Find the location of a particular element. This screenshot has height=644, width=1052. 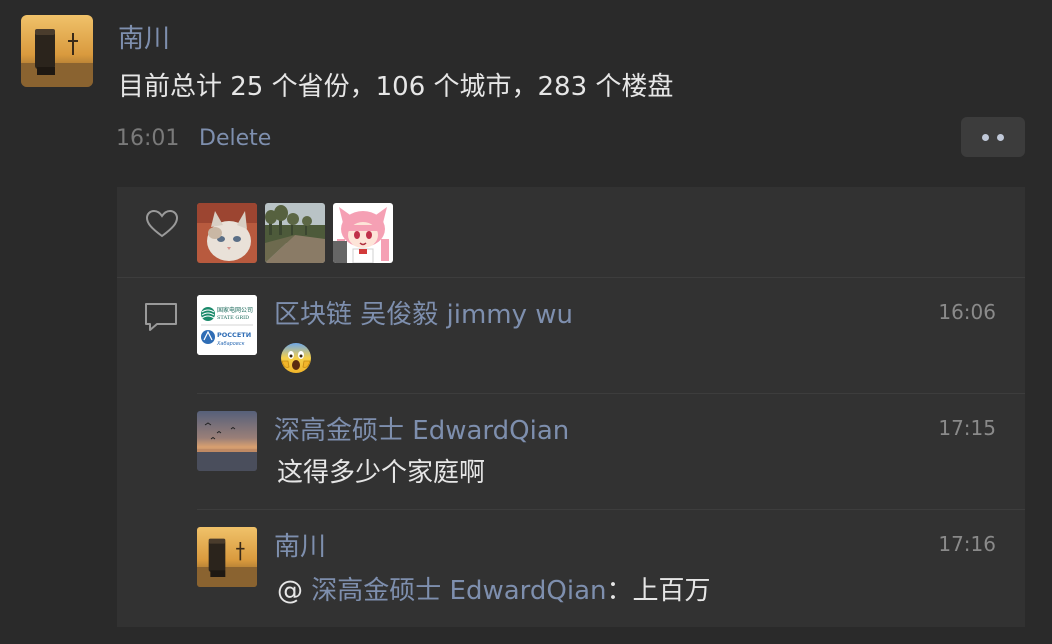

road-image is located at coordinates (295, 233).